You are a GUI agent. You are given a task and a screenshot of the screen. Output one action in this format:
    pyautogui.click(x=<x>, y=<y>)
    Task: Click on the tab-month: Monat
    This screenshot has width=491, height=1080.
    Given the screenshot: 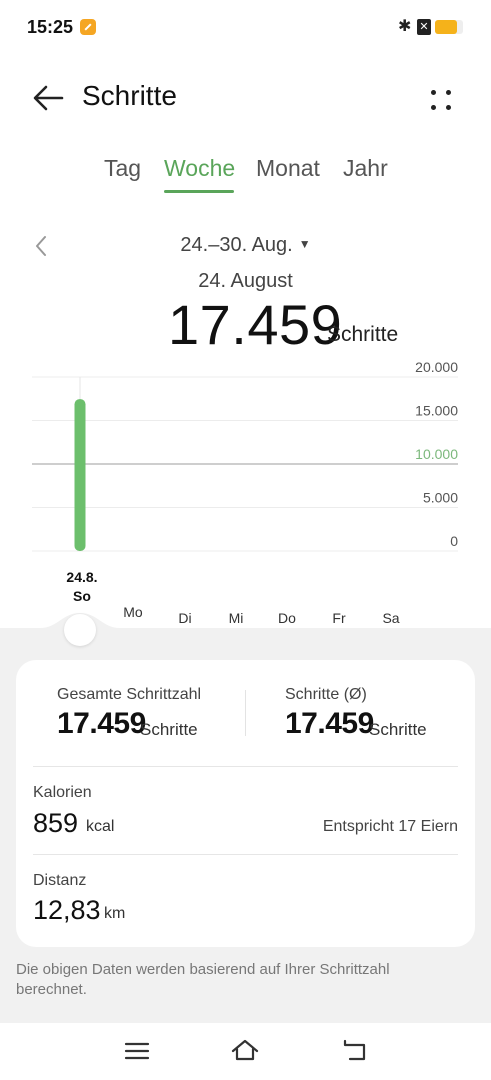 What is the action you would take?
    pyautogui.click(x=288, y=168)
    